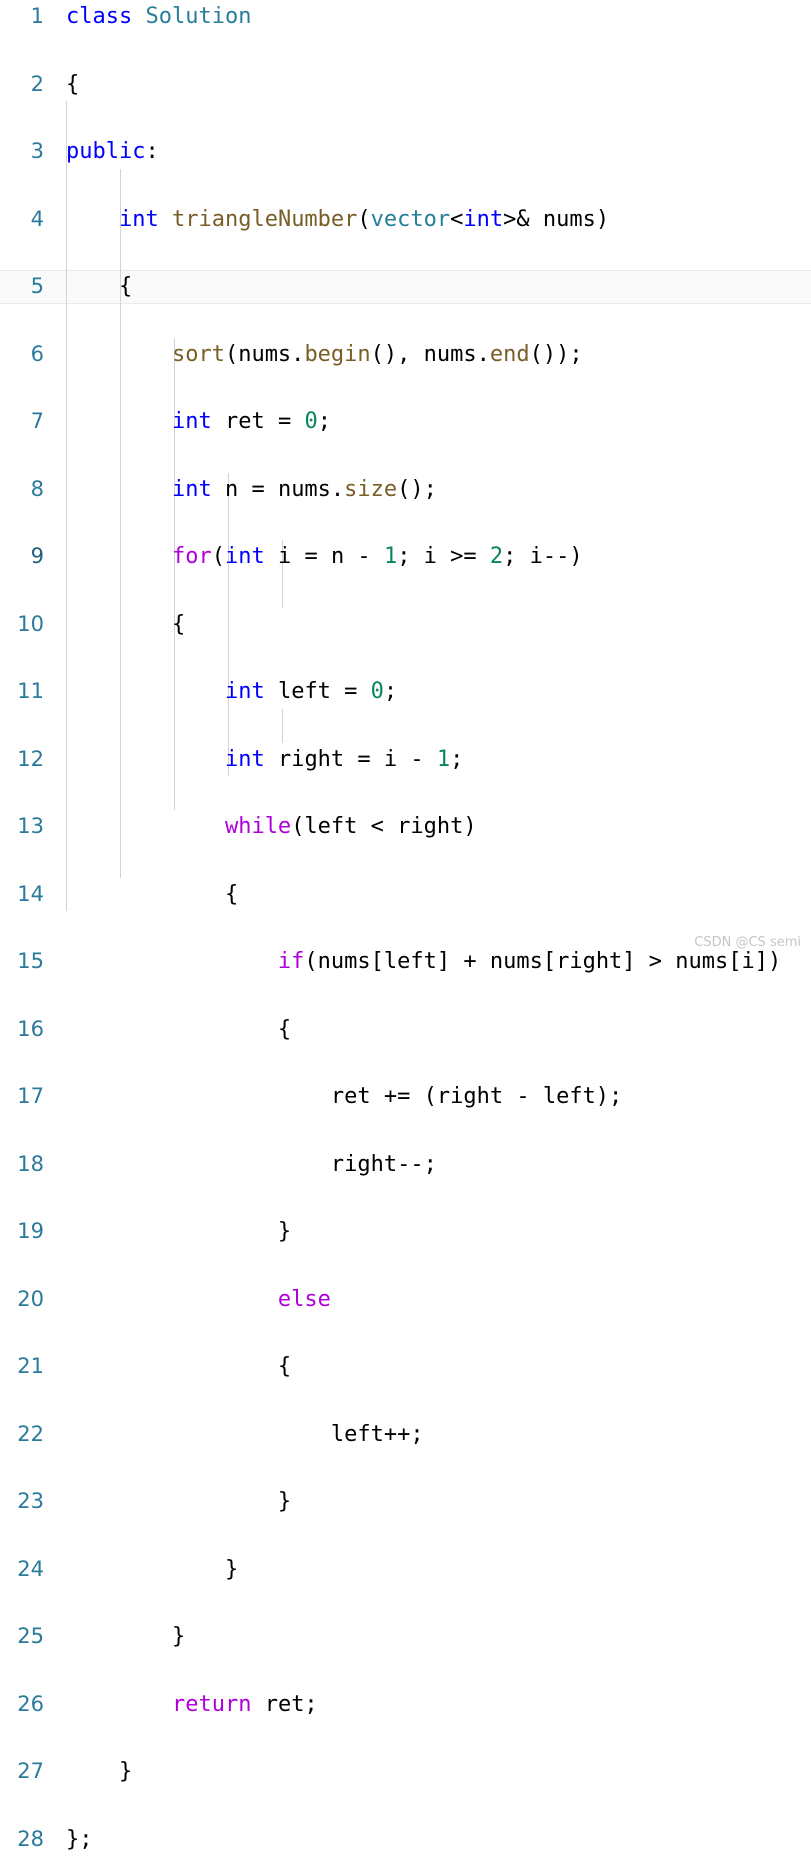 This screenshot has height=1856, width=811. What do you see at coordinates (405, 625) in the screenshot?
I see `code-line: 10 {` at bounding box center [405, 625].